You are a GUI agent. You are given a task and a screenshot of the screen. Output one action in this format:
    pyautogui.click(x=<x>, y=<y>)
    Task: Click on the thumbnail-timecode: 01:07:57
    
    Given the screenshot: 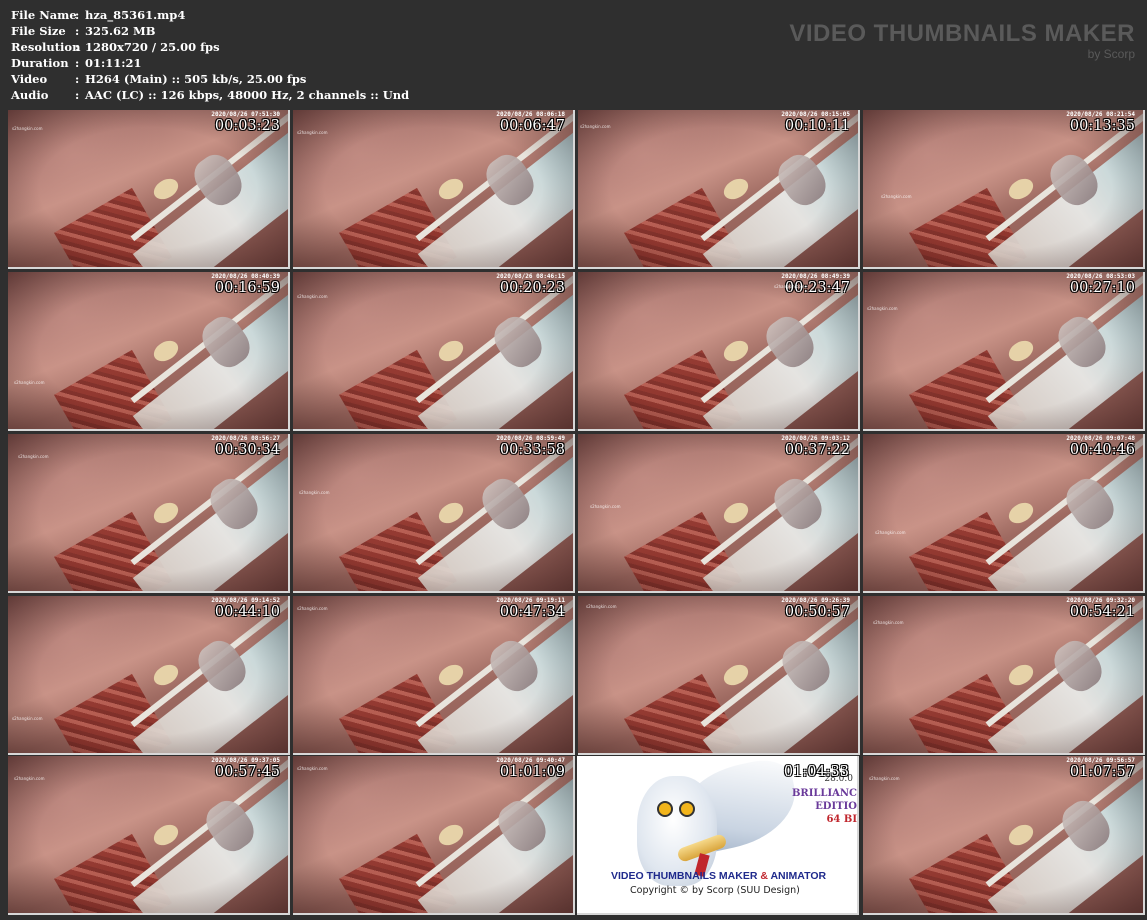 What is the action you would take?
    pyautogui.click(x=1102, y=772)
    